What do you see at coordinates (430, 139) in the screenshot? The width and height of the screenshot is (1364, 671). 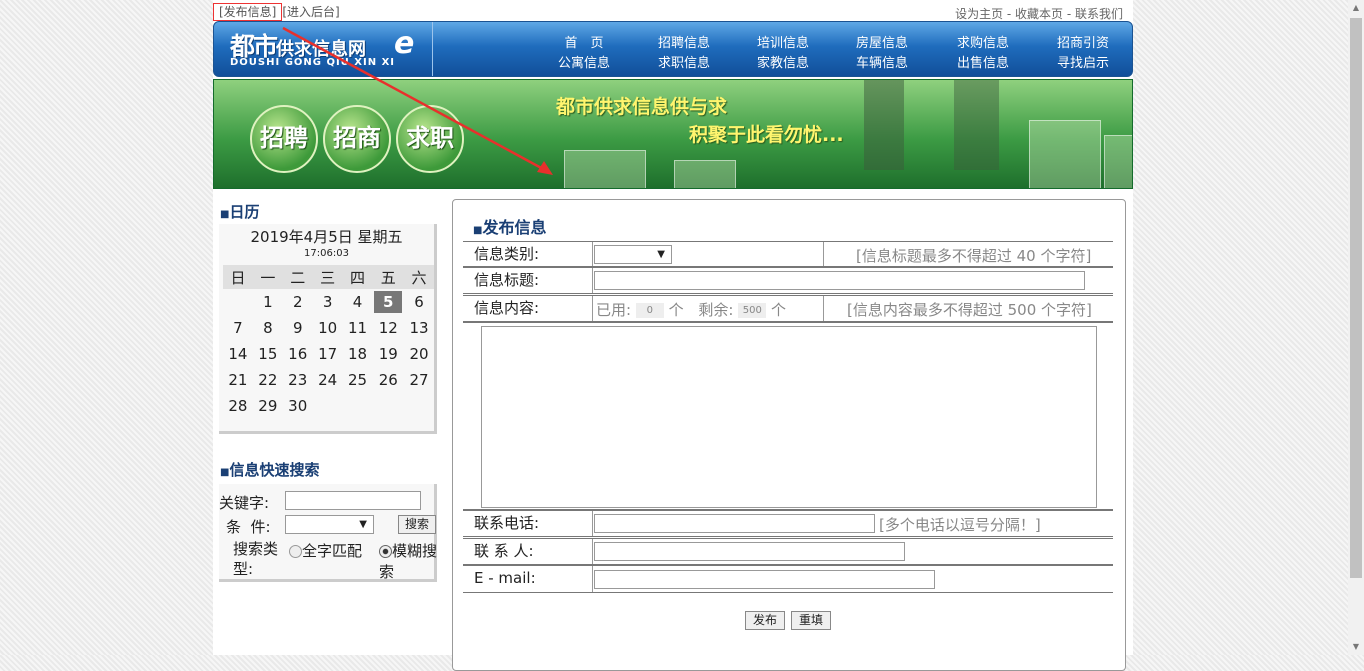 I see `banner-jobseek-button: 求职` at bounding box center [430, 139].